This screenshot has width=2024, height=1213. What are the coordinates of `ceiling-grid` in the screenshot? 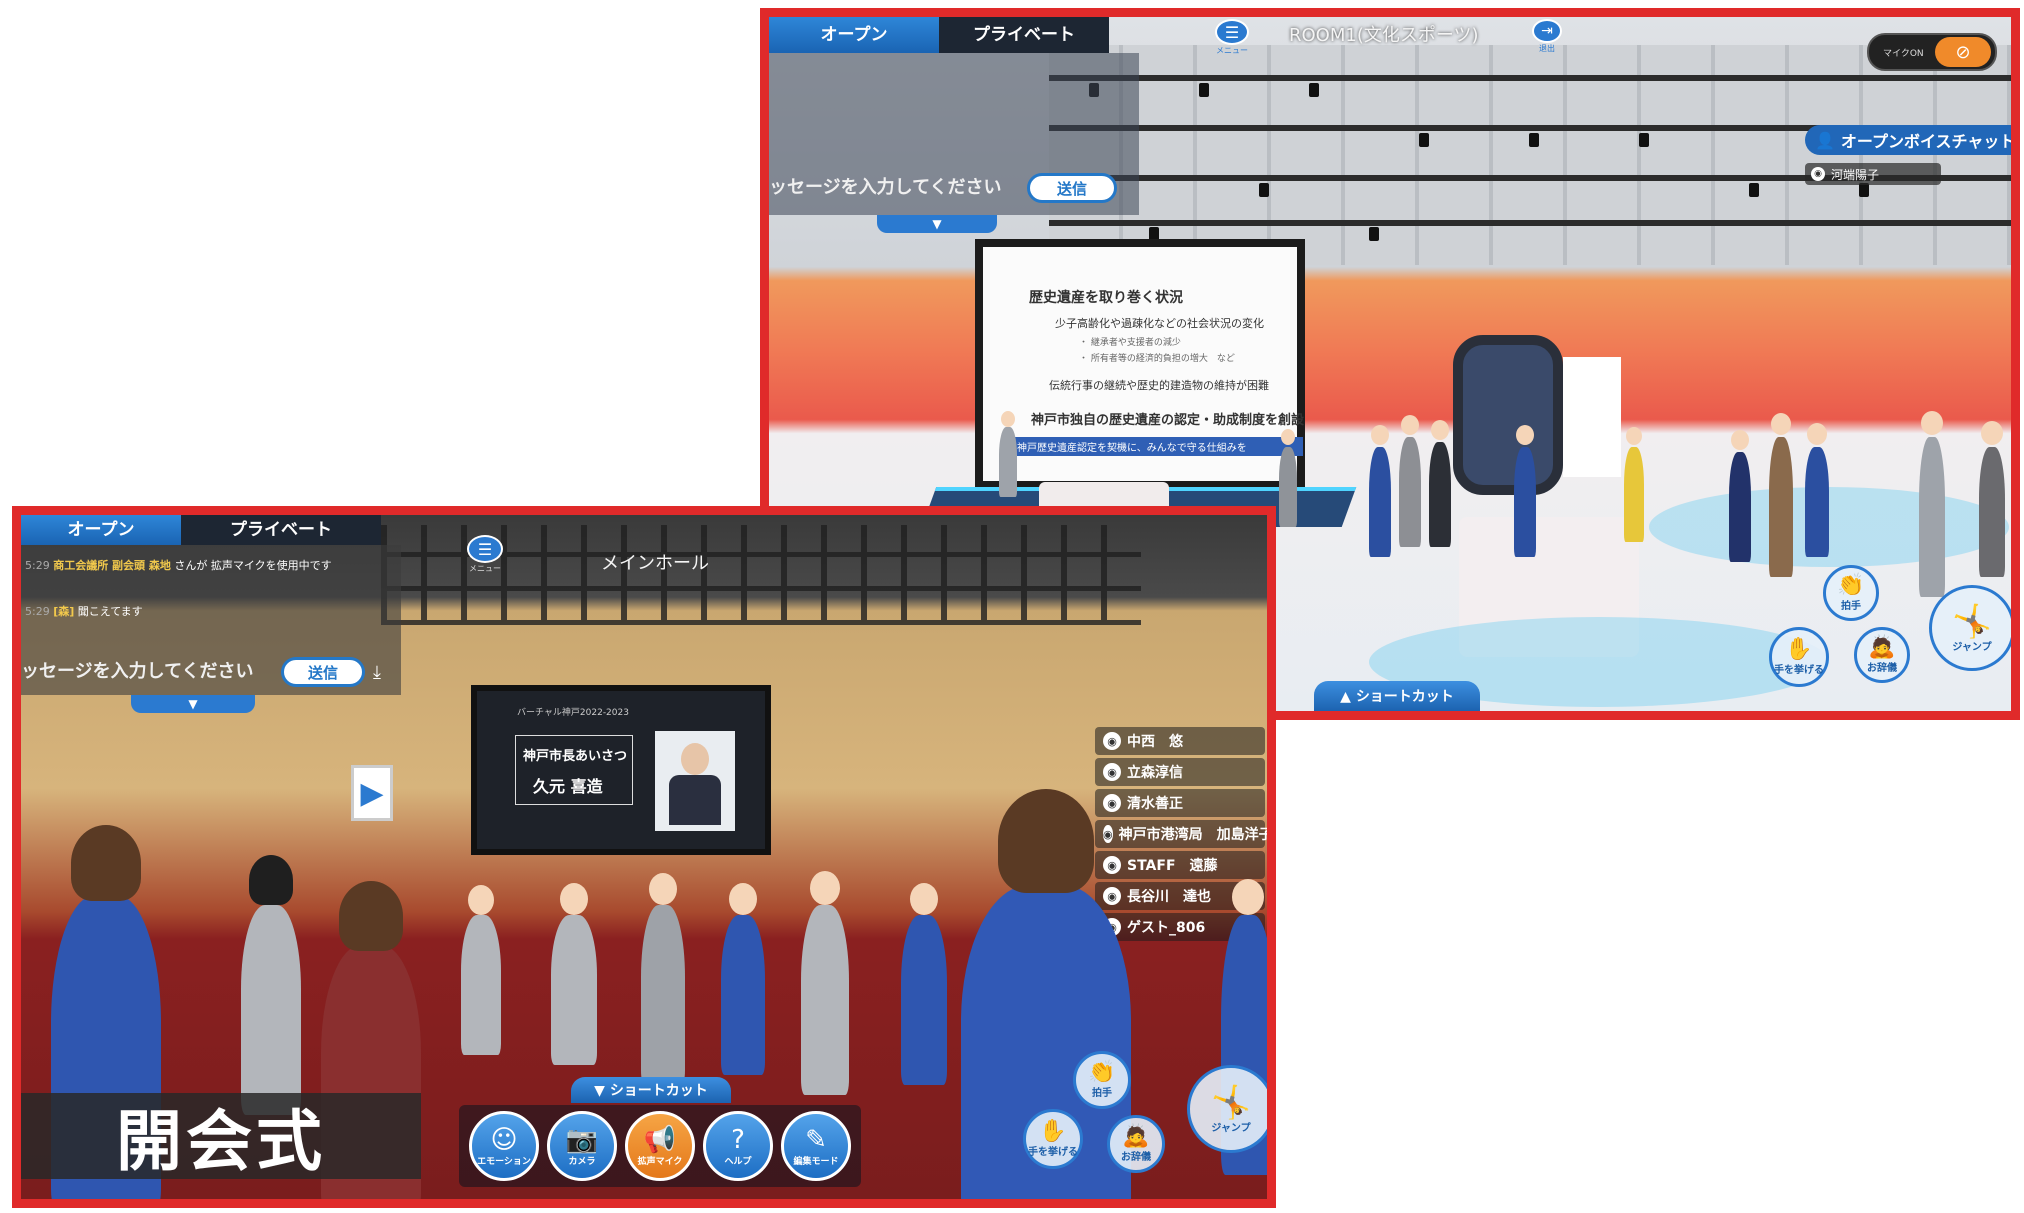 It's located at (1530, 155).